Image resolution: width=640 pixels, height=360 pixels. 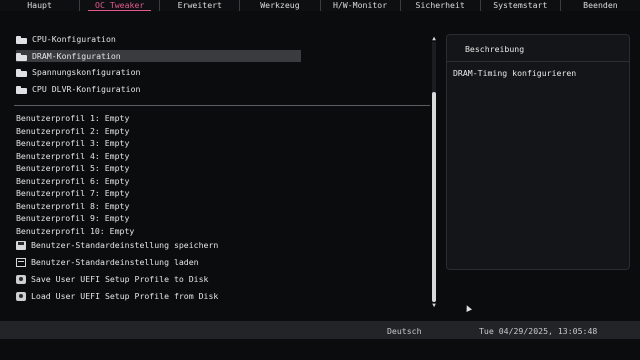 I want to click on tab-erweitert: Erweitert, so click(x=200, y=5).